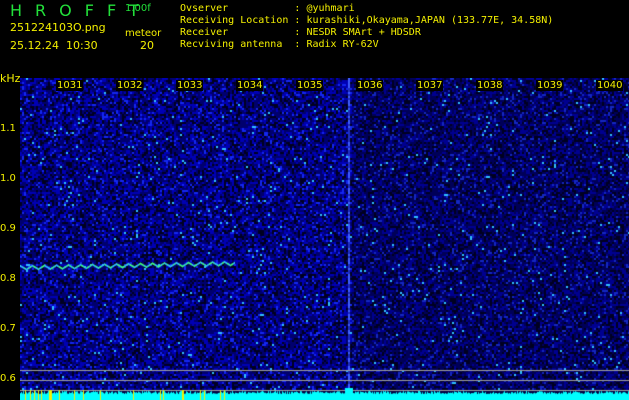 The image size is (629, 400). What do you see at coordinates (550, 85) in the screenshot?
I see `x-tick-label: 1039` at bounding box center [550, 85].